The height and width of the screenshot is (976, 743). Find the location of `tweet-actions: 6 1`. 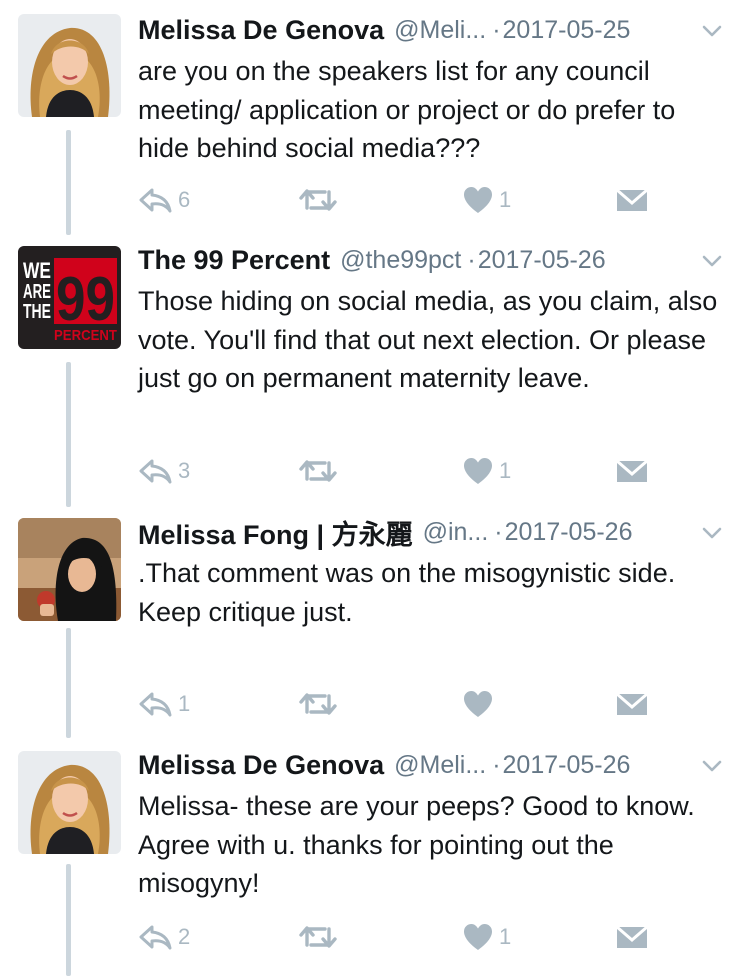

tweet-actions: 6 1 is located at coordinates (398, 200).